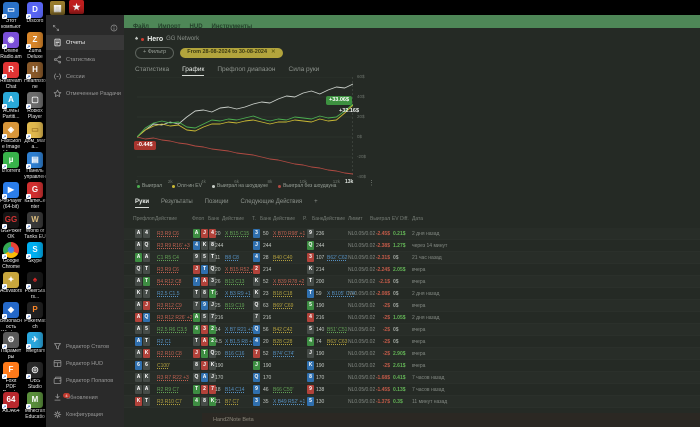  What do you see at coordinates (254, 219) in the screenshot?
I see `column-header-6: Т.` at bounding box center [254, 219].